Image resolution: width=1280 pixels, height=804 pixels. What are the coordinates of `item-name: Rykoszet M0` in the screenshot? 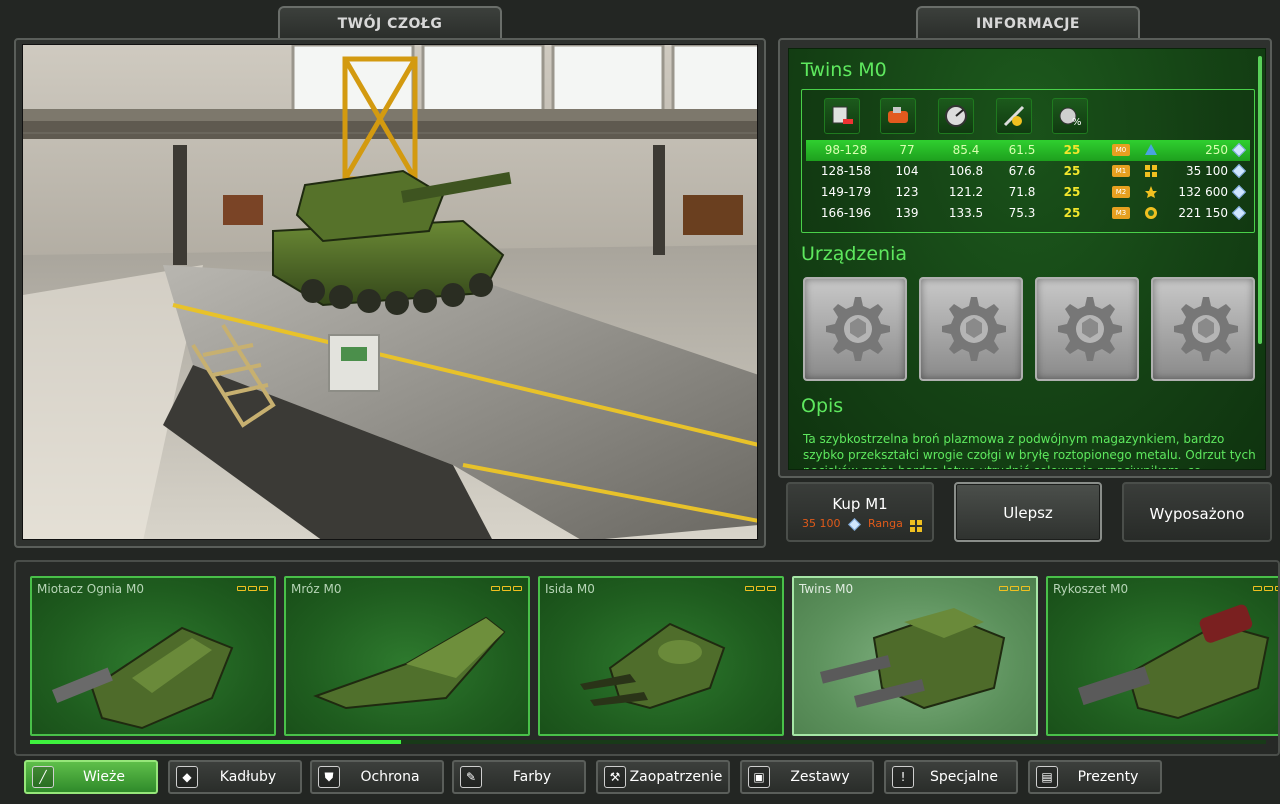 It's located at (1091, 589).